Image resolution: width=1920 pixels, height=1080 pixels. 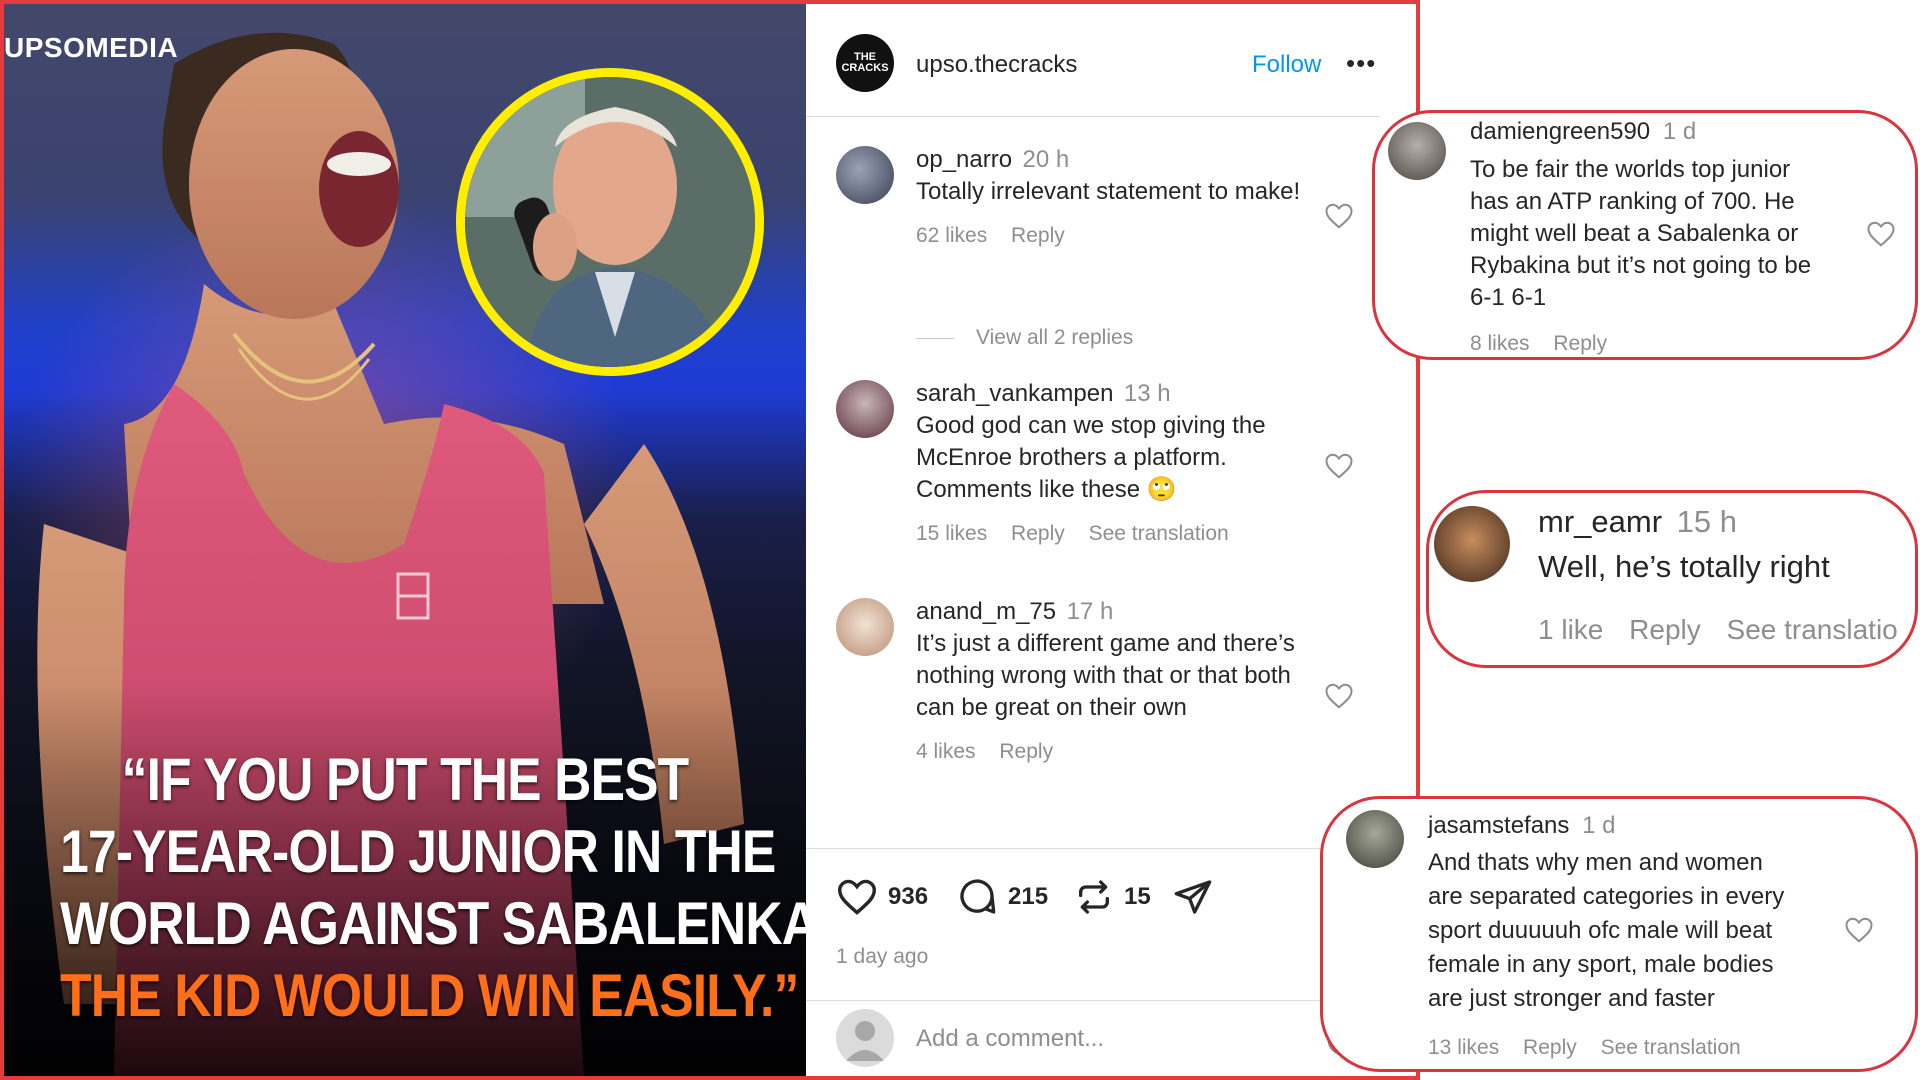 I want to click on comment-likes: 62 likes, so click(x=951, y=235).